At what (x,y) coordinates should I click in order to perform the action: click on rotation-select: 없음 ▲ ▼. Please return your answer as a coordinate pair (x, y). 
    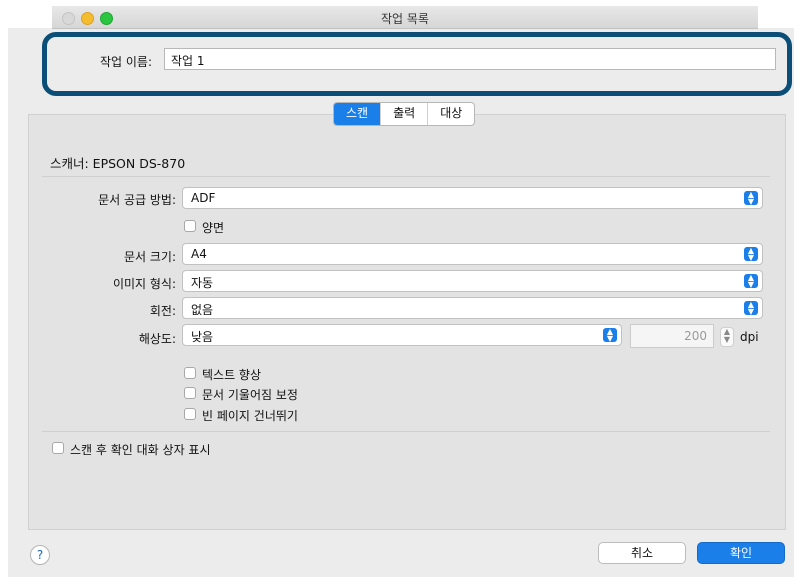
    Looking at the image, I should click on (472, 308).